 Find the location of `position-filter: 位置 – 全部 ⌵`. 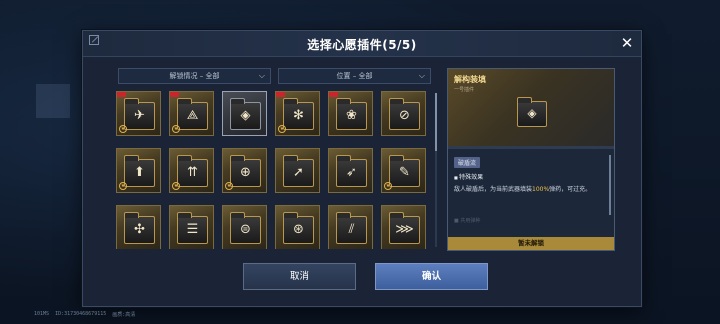

position-filter: 位置 – 全部 ⌵ is located at coordinates (354, 76).